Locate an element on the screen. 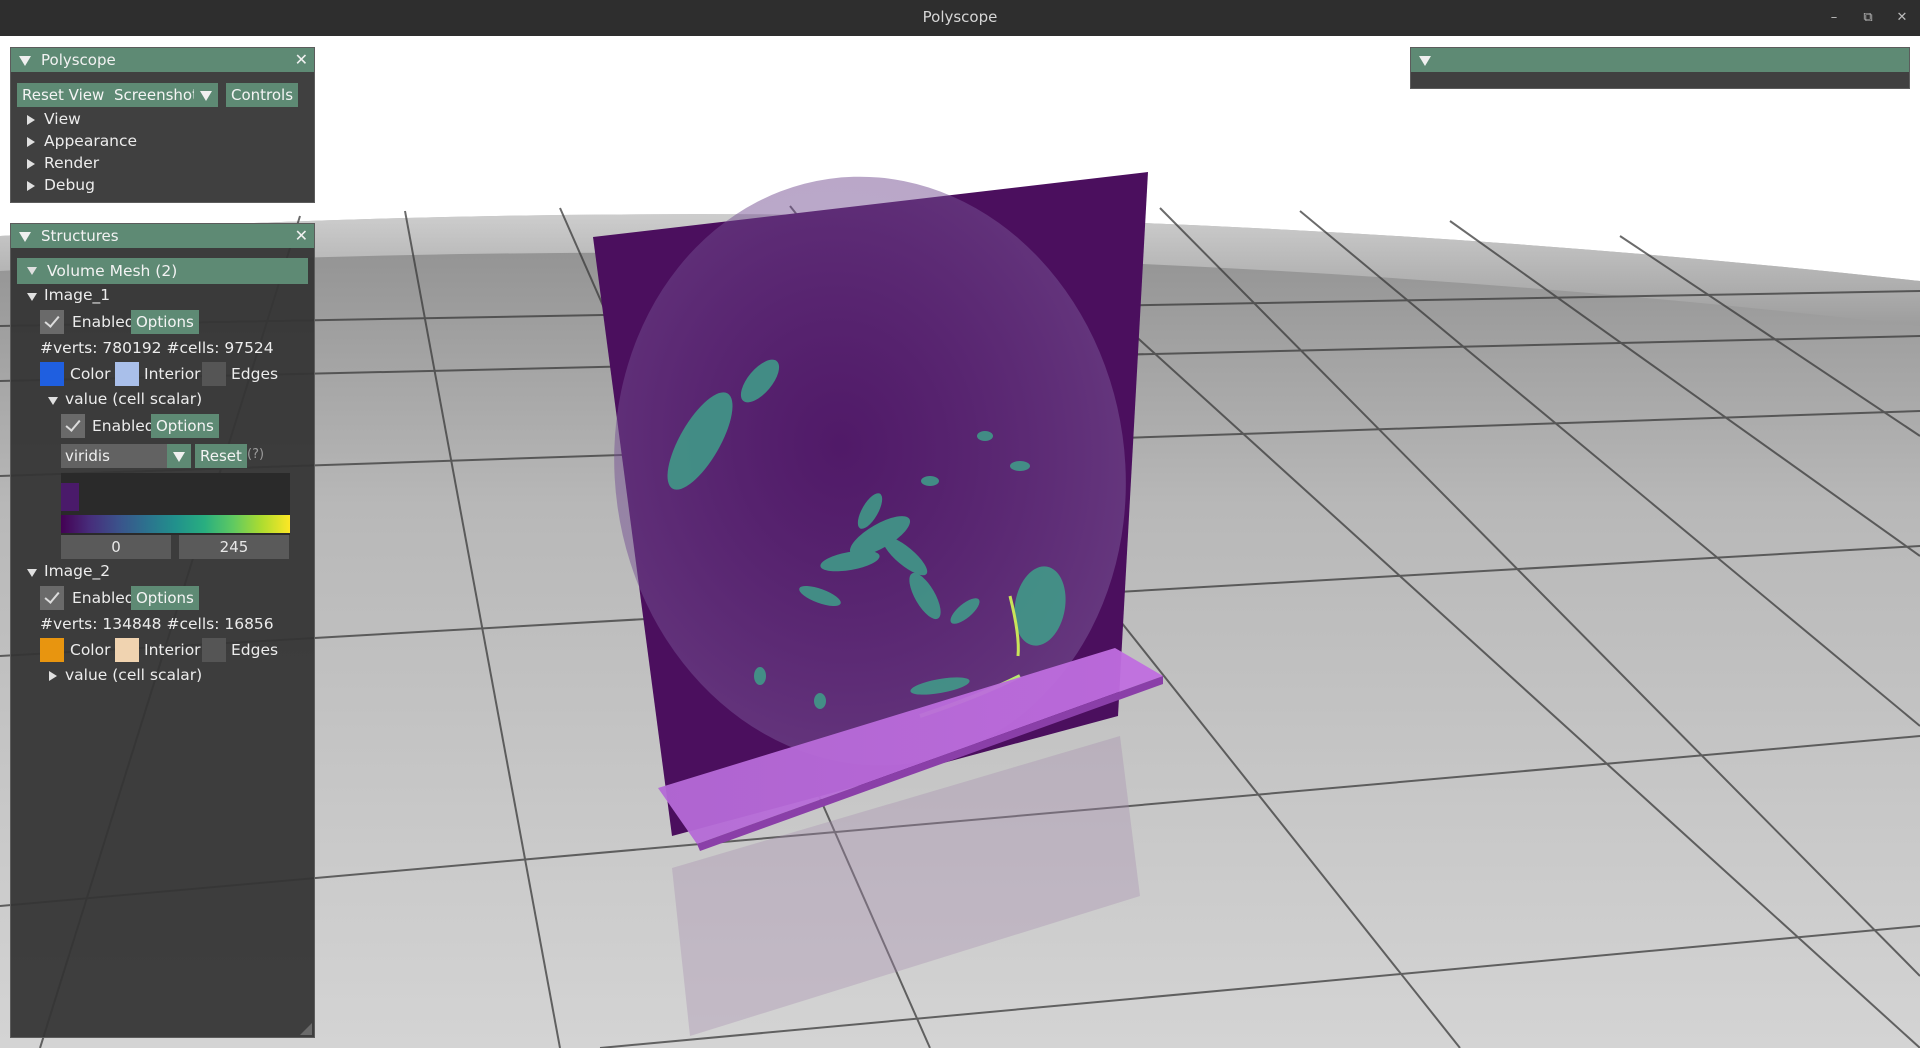 The image size is (1920, 1048). colormap-dropdown-icon is located at coordinates (179, 456).